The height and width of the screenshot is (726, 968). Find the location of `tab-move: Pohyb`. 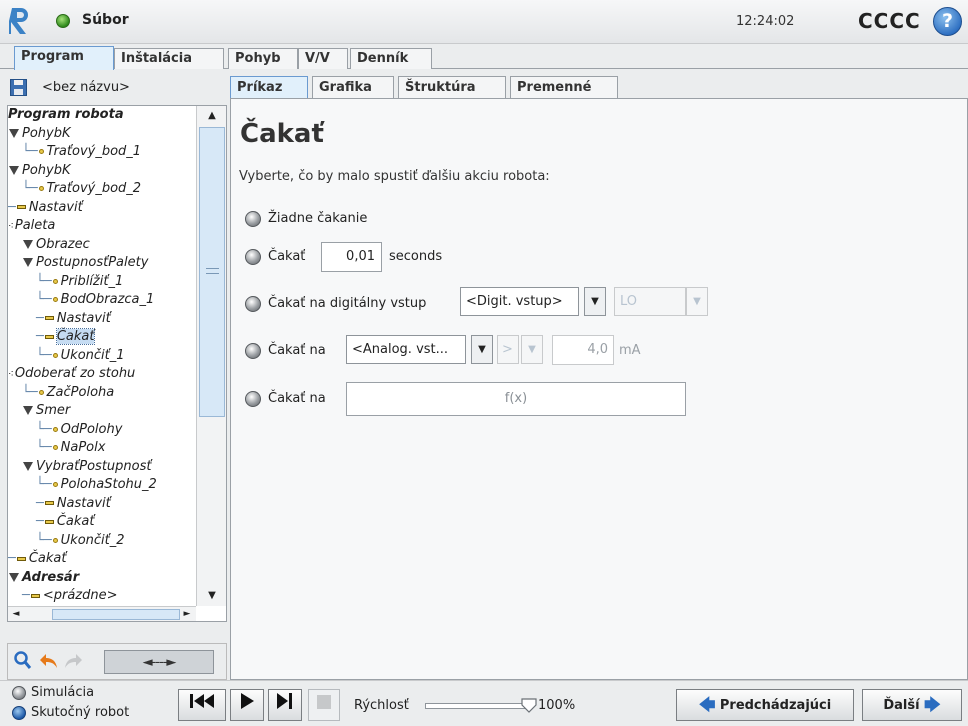

tab-move: Pohyb is located at coordinates (263, 58).